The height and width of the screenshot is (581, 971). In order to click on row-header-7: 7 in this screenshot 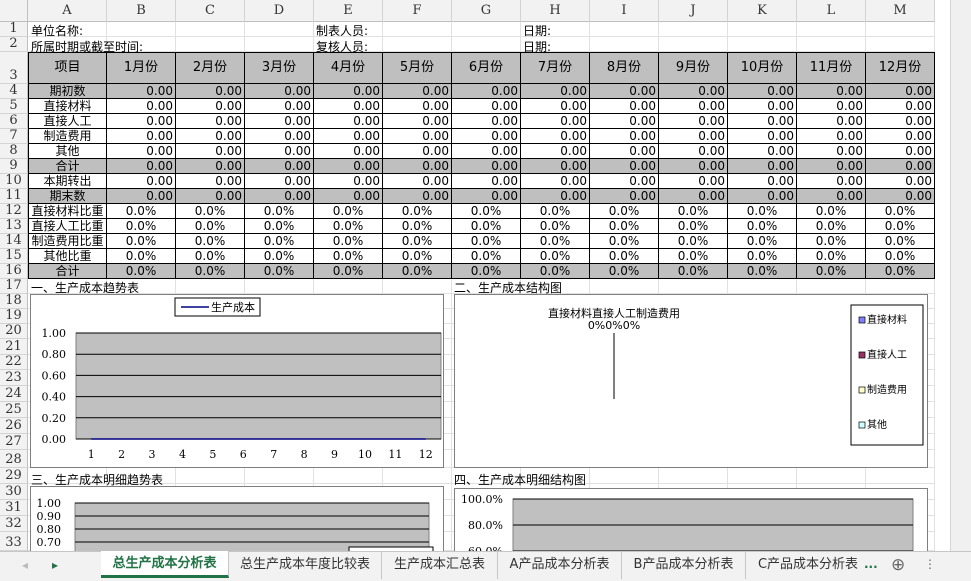, I will do `click(14, 136)`.